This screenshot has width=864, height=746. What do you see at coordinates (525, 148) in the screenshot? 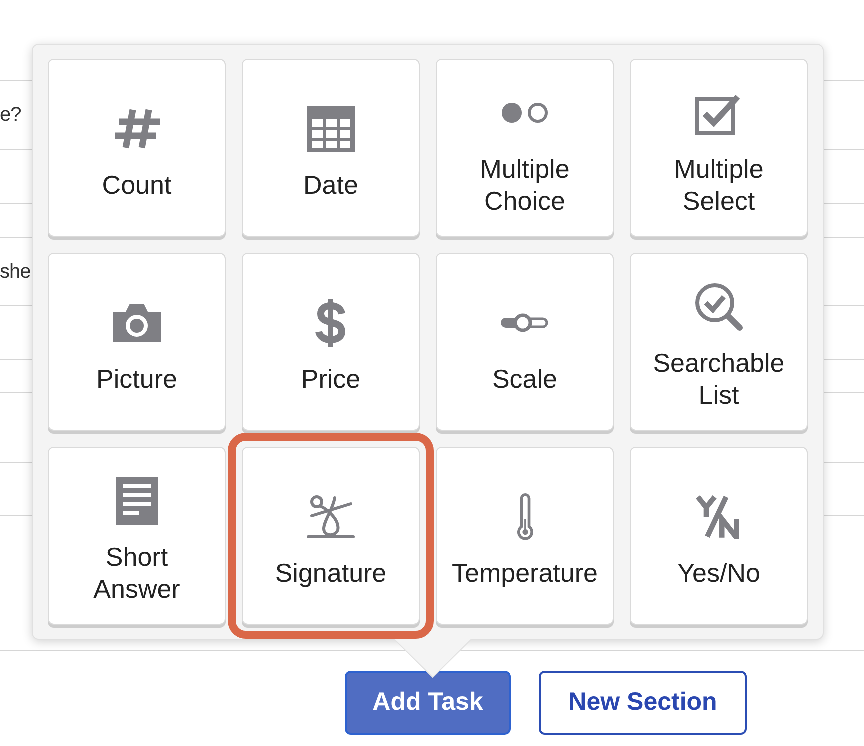
I see `task-type-button: Multiple Choice` at bounding box center [525, 148].